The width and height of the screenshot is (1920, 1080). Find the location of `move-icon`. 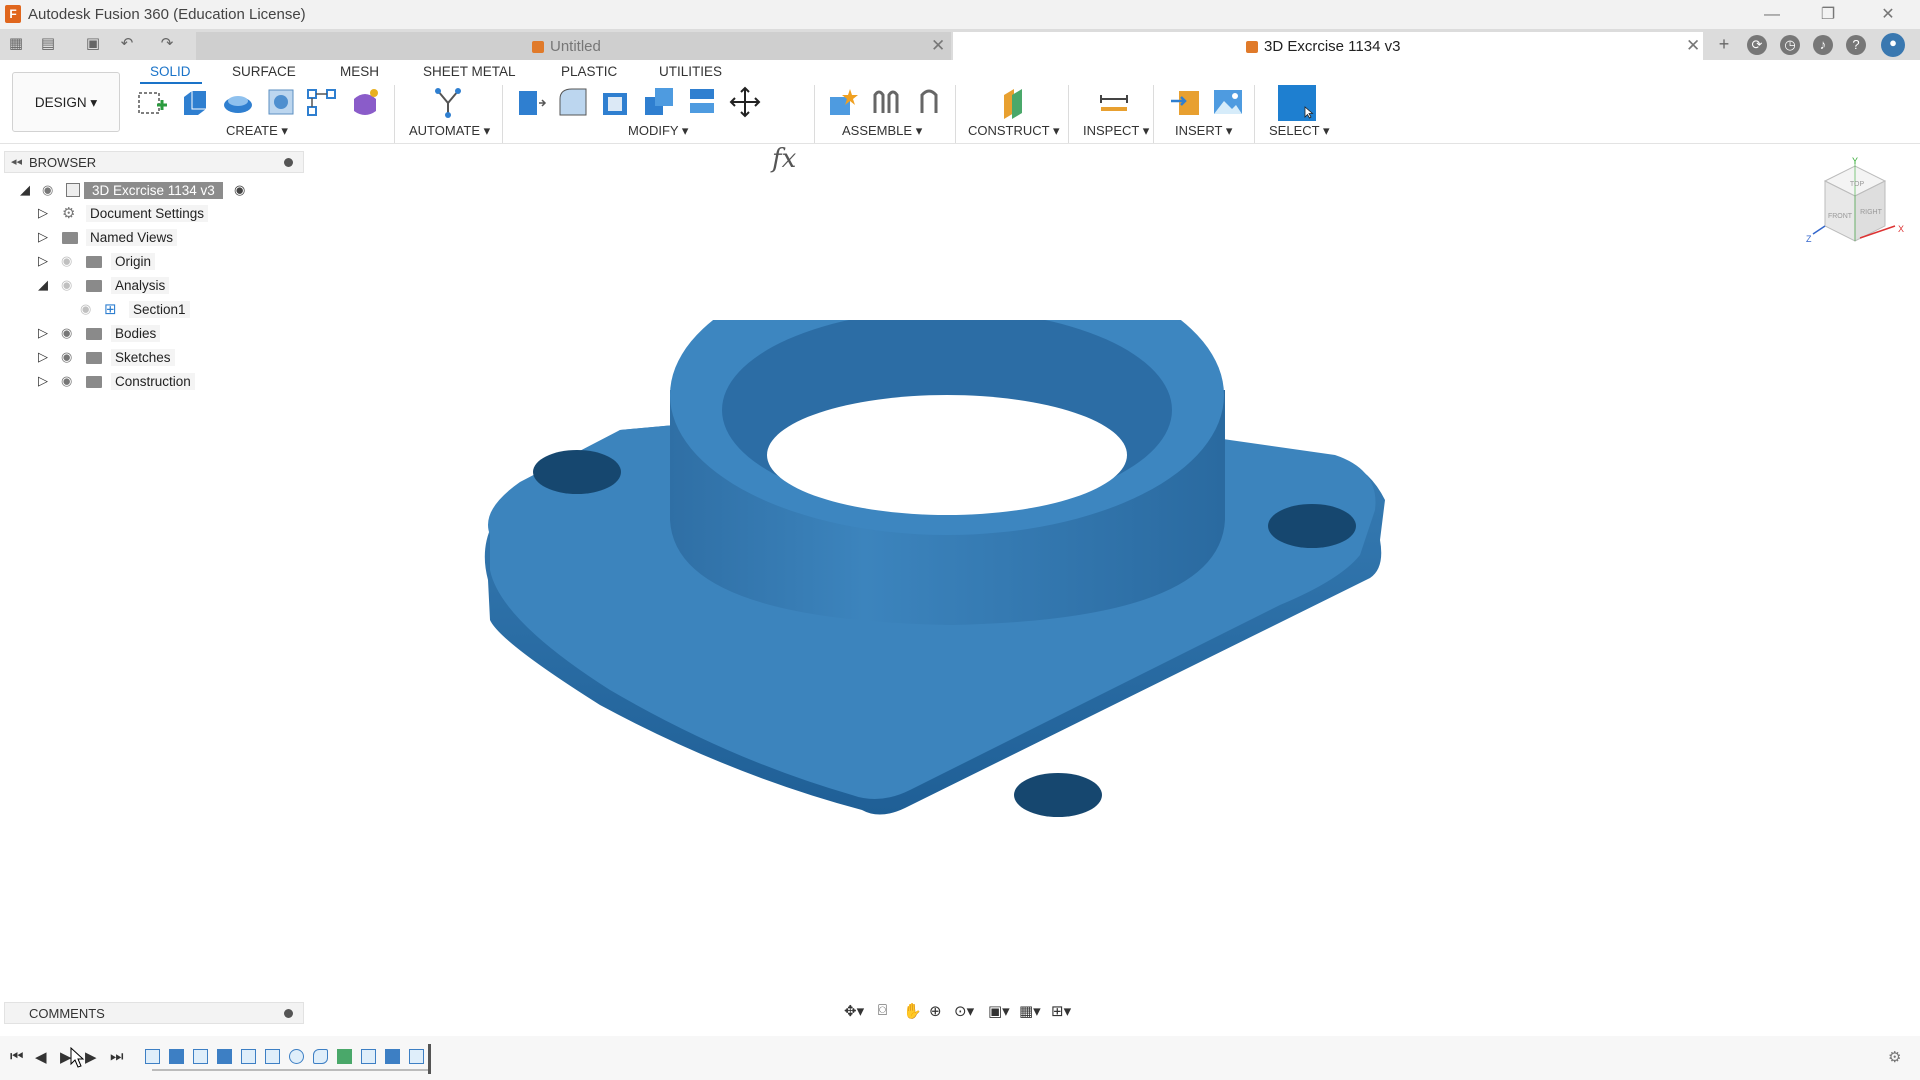

move-icon is located at coordinates (745, 102).